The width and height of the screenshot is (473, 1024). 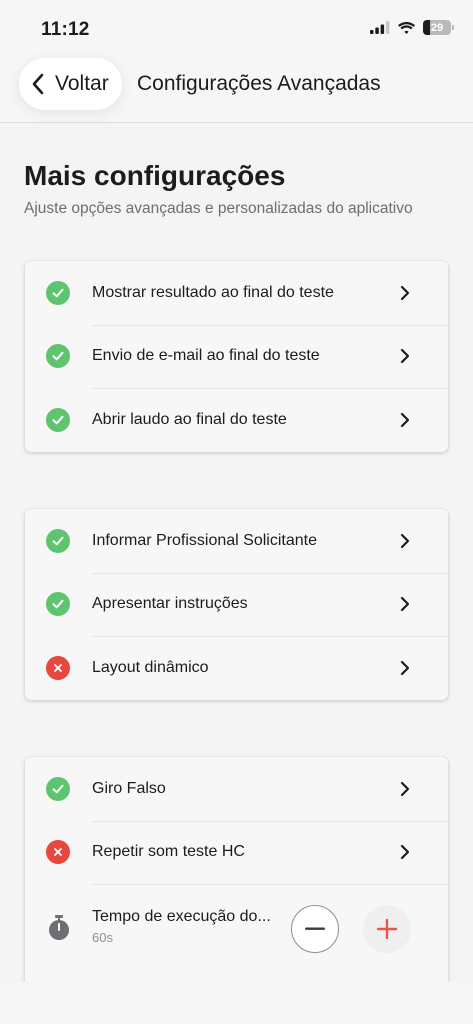 I want to click on nav-header: Voltar Configurações Avançadas, so click(x=236, y=89).